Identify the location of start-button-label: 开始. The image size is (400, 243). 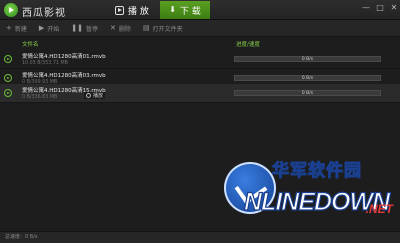
(53, 29).